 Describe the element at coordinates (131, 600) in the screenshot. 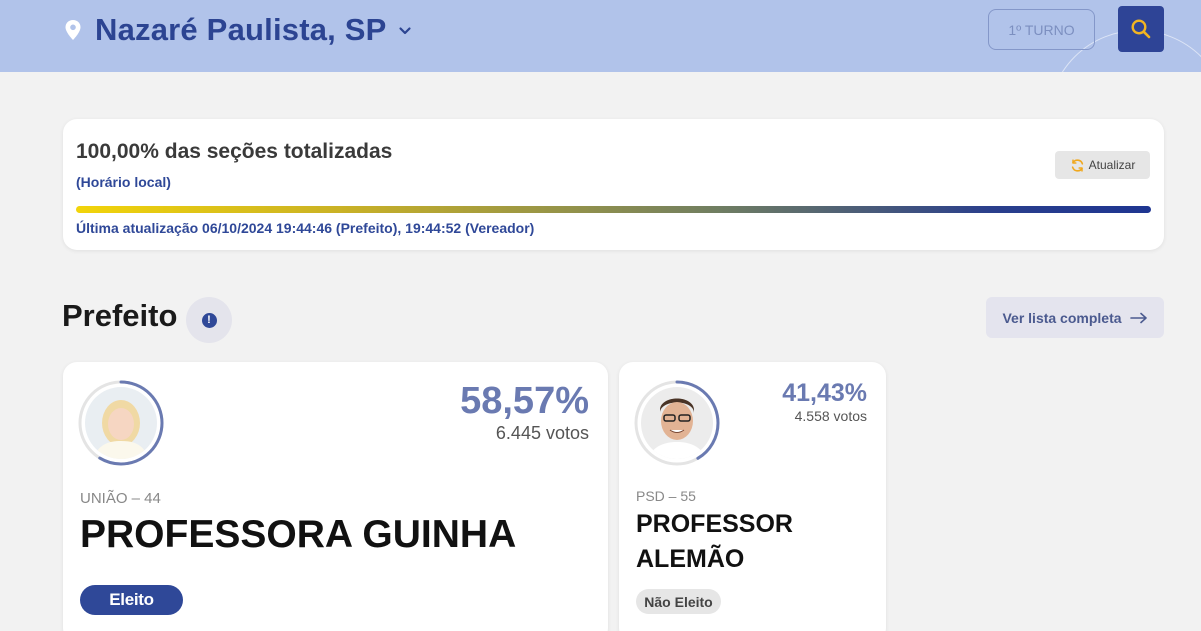

I see `elected-badge: Eleito` at that location.